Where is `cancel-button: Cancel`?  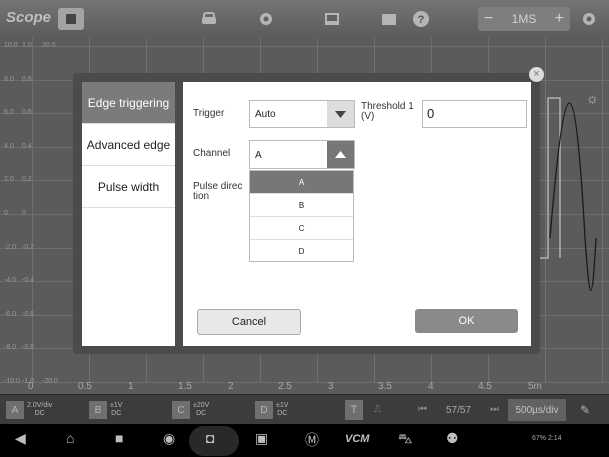
cancel-button: Cancel is located at coordinates (249, 322).